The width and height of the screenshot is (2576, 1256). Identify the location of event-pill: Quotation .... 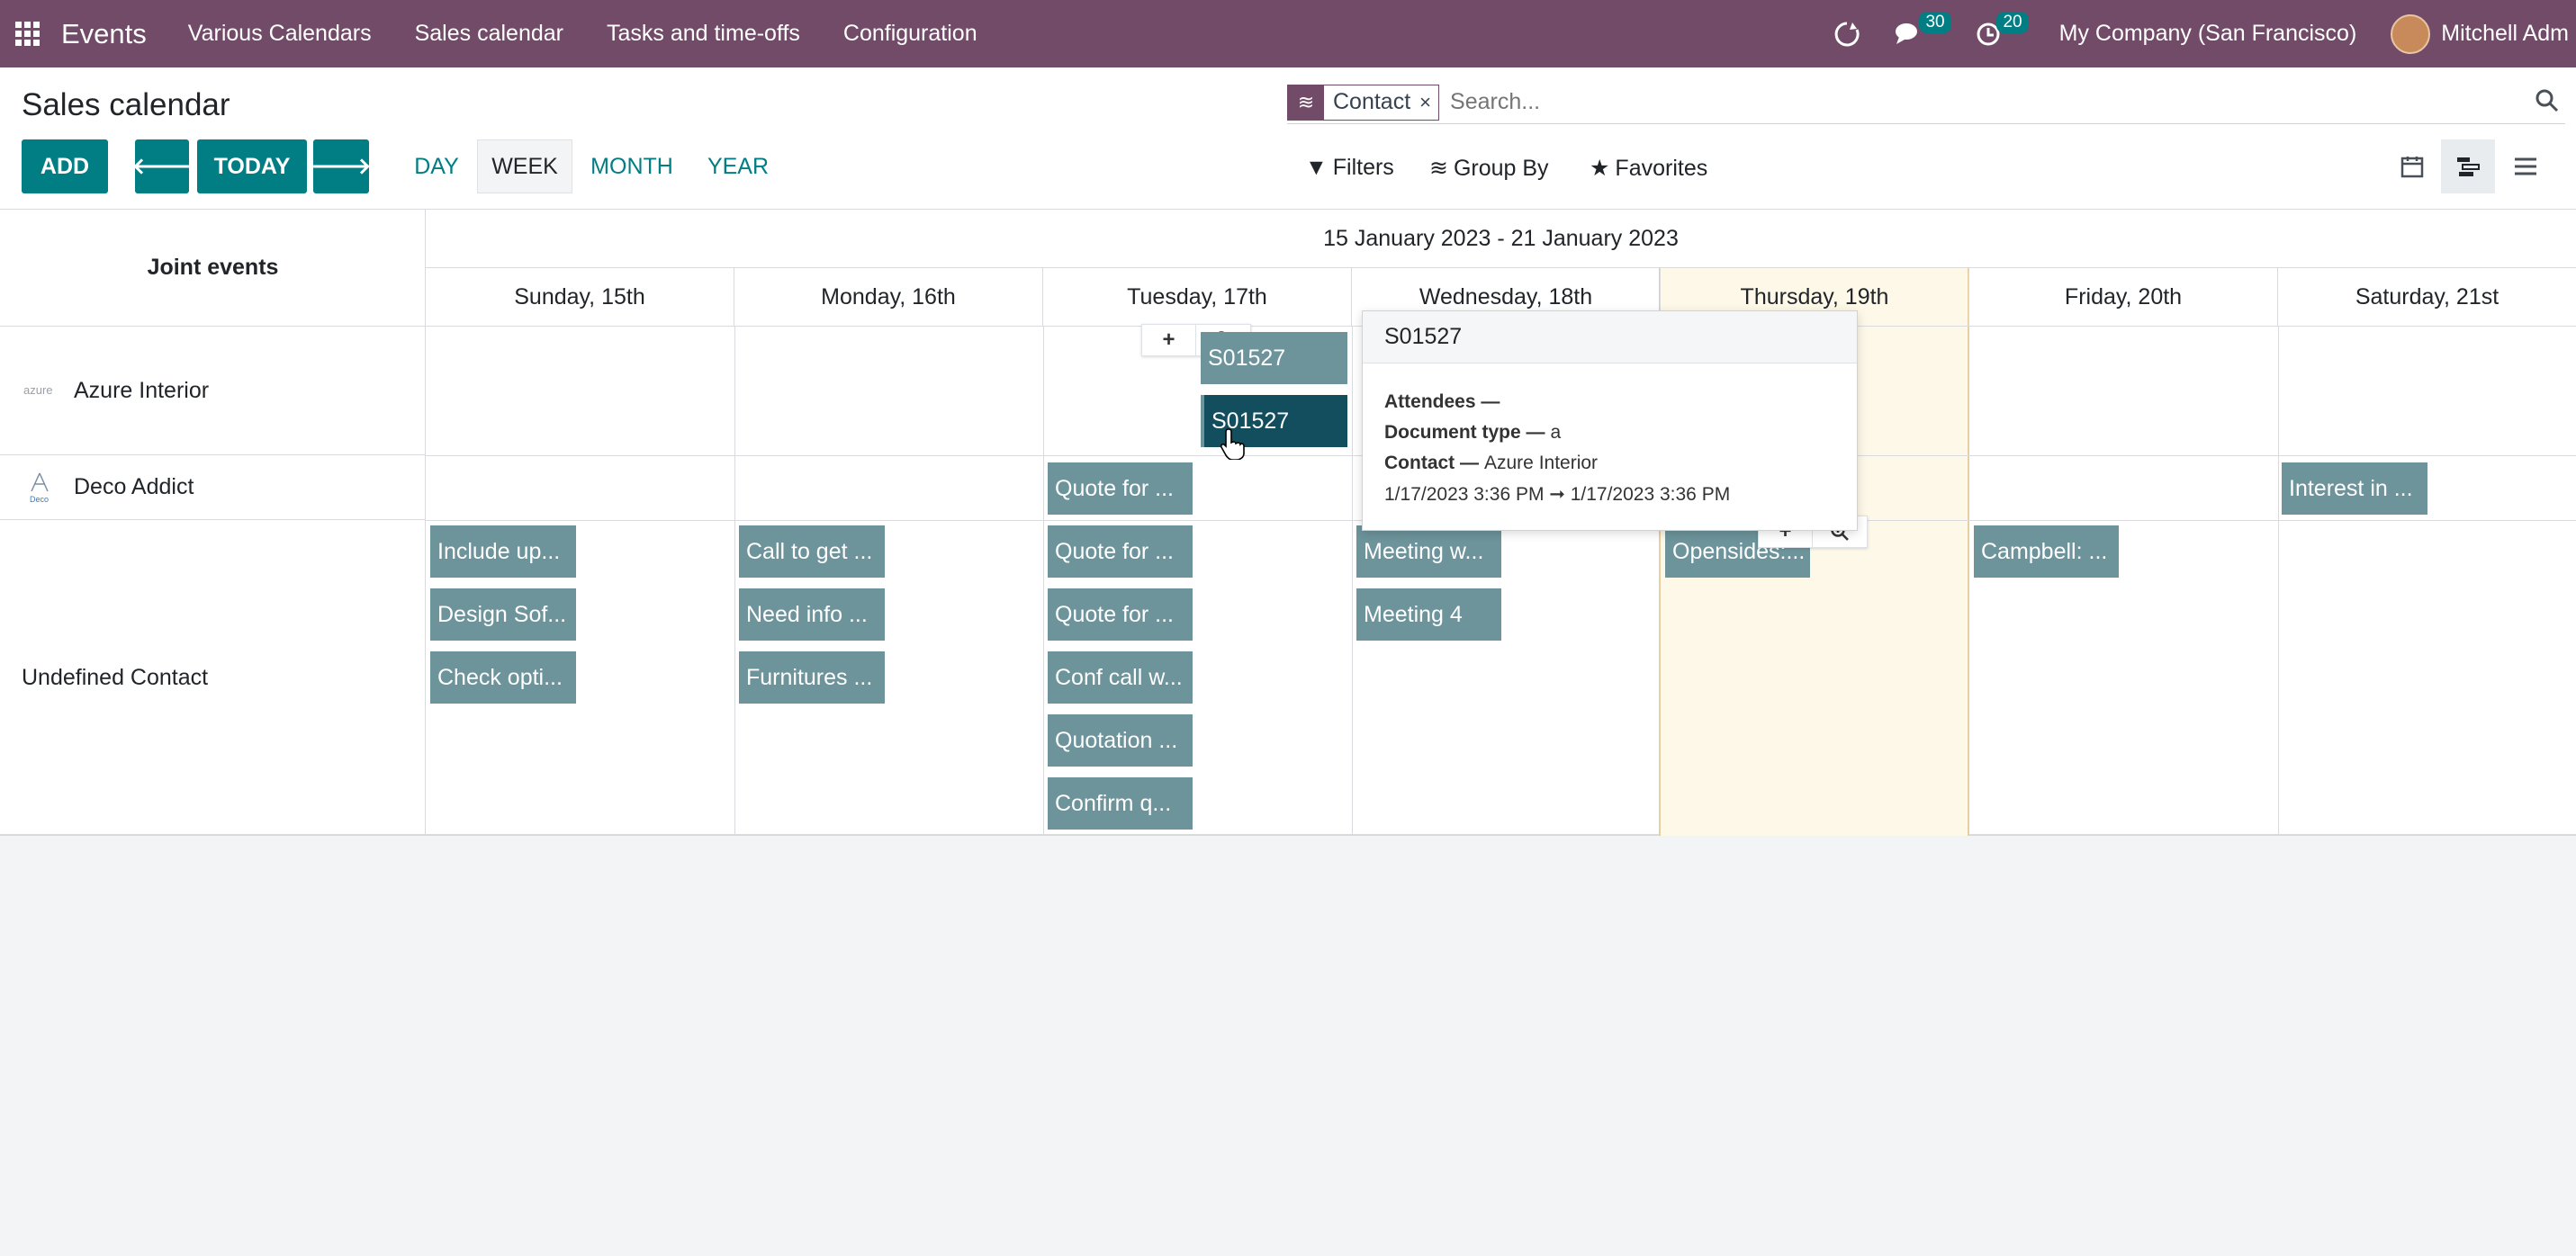
(1120, 741).